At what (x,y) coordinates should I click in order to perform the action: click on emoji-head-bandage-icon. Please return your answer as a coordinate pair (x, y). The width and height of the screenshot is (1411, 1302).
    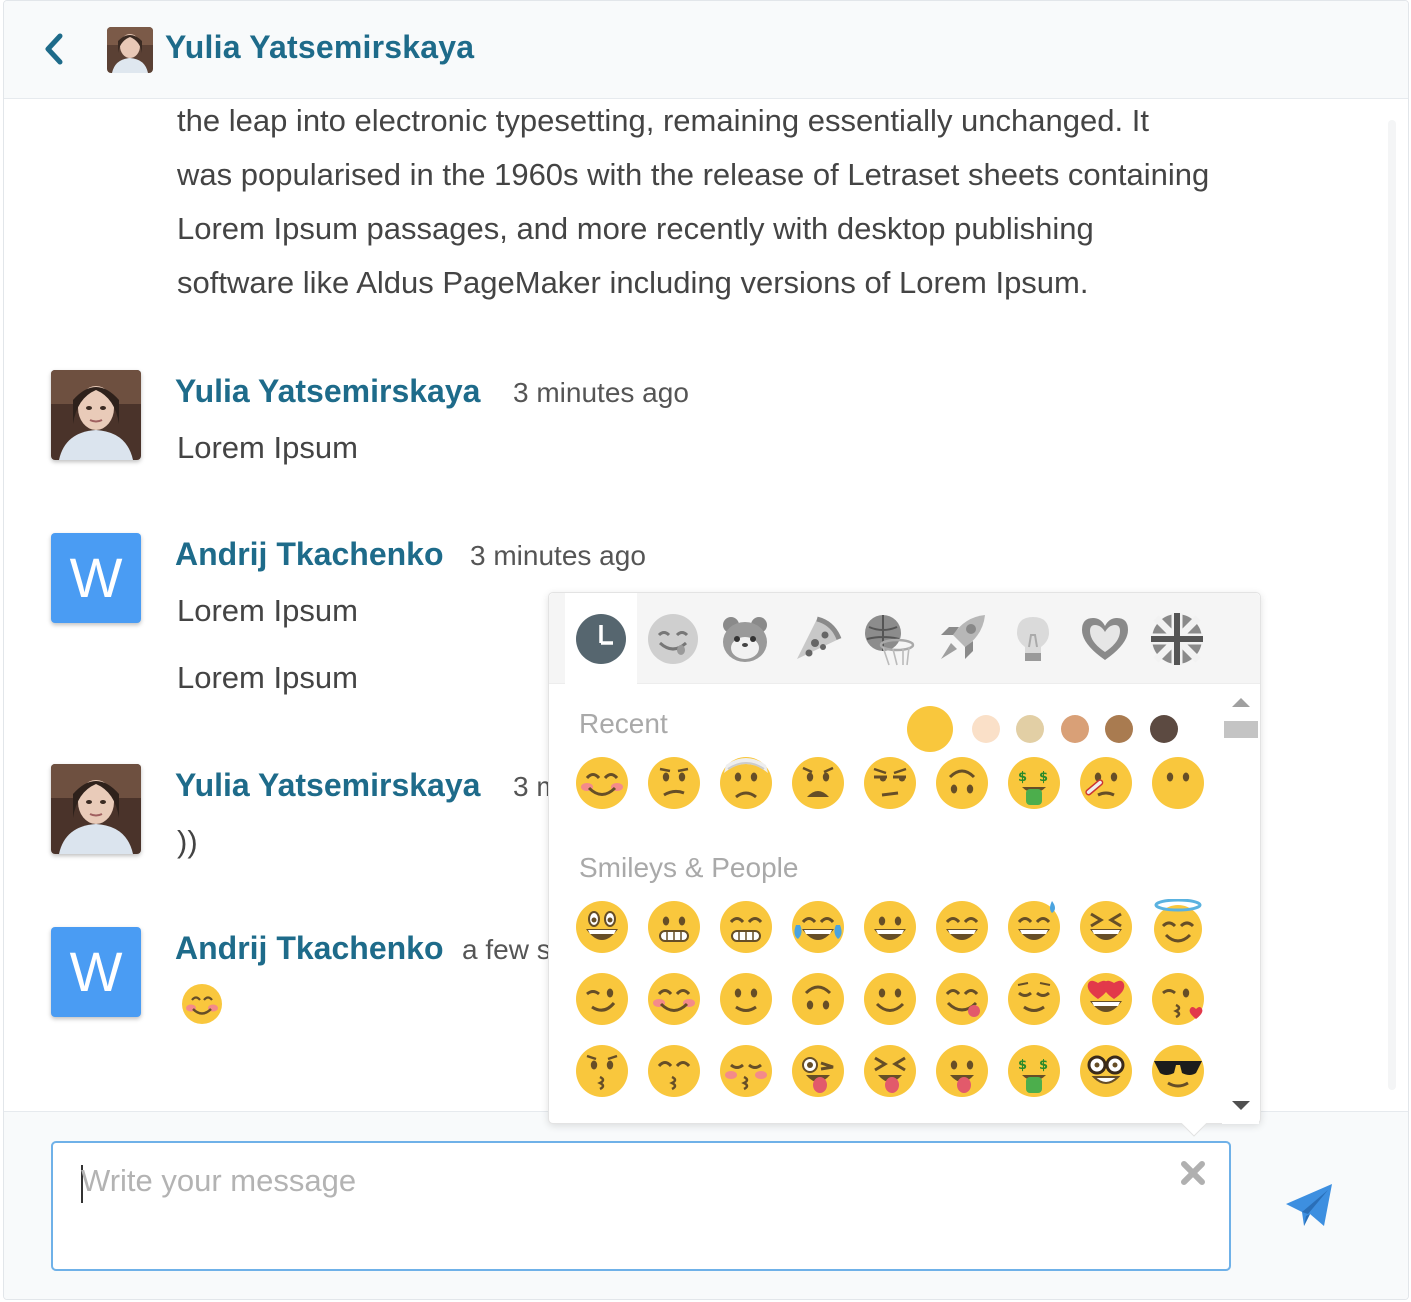
    Looking at the image, I should click on (746, 783).